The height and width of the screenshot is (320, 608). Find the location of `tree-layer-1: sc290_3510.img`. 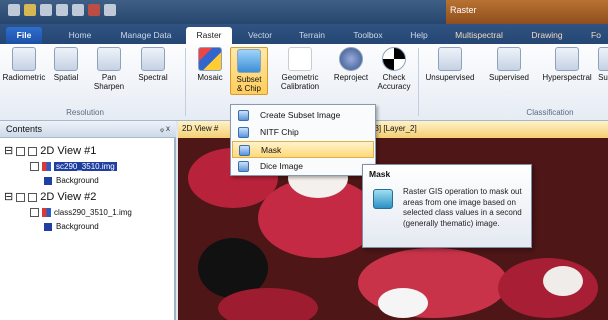

tree-layer-1: sc290_3510.img is located at coordinates (73, 167).